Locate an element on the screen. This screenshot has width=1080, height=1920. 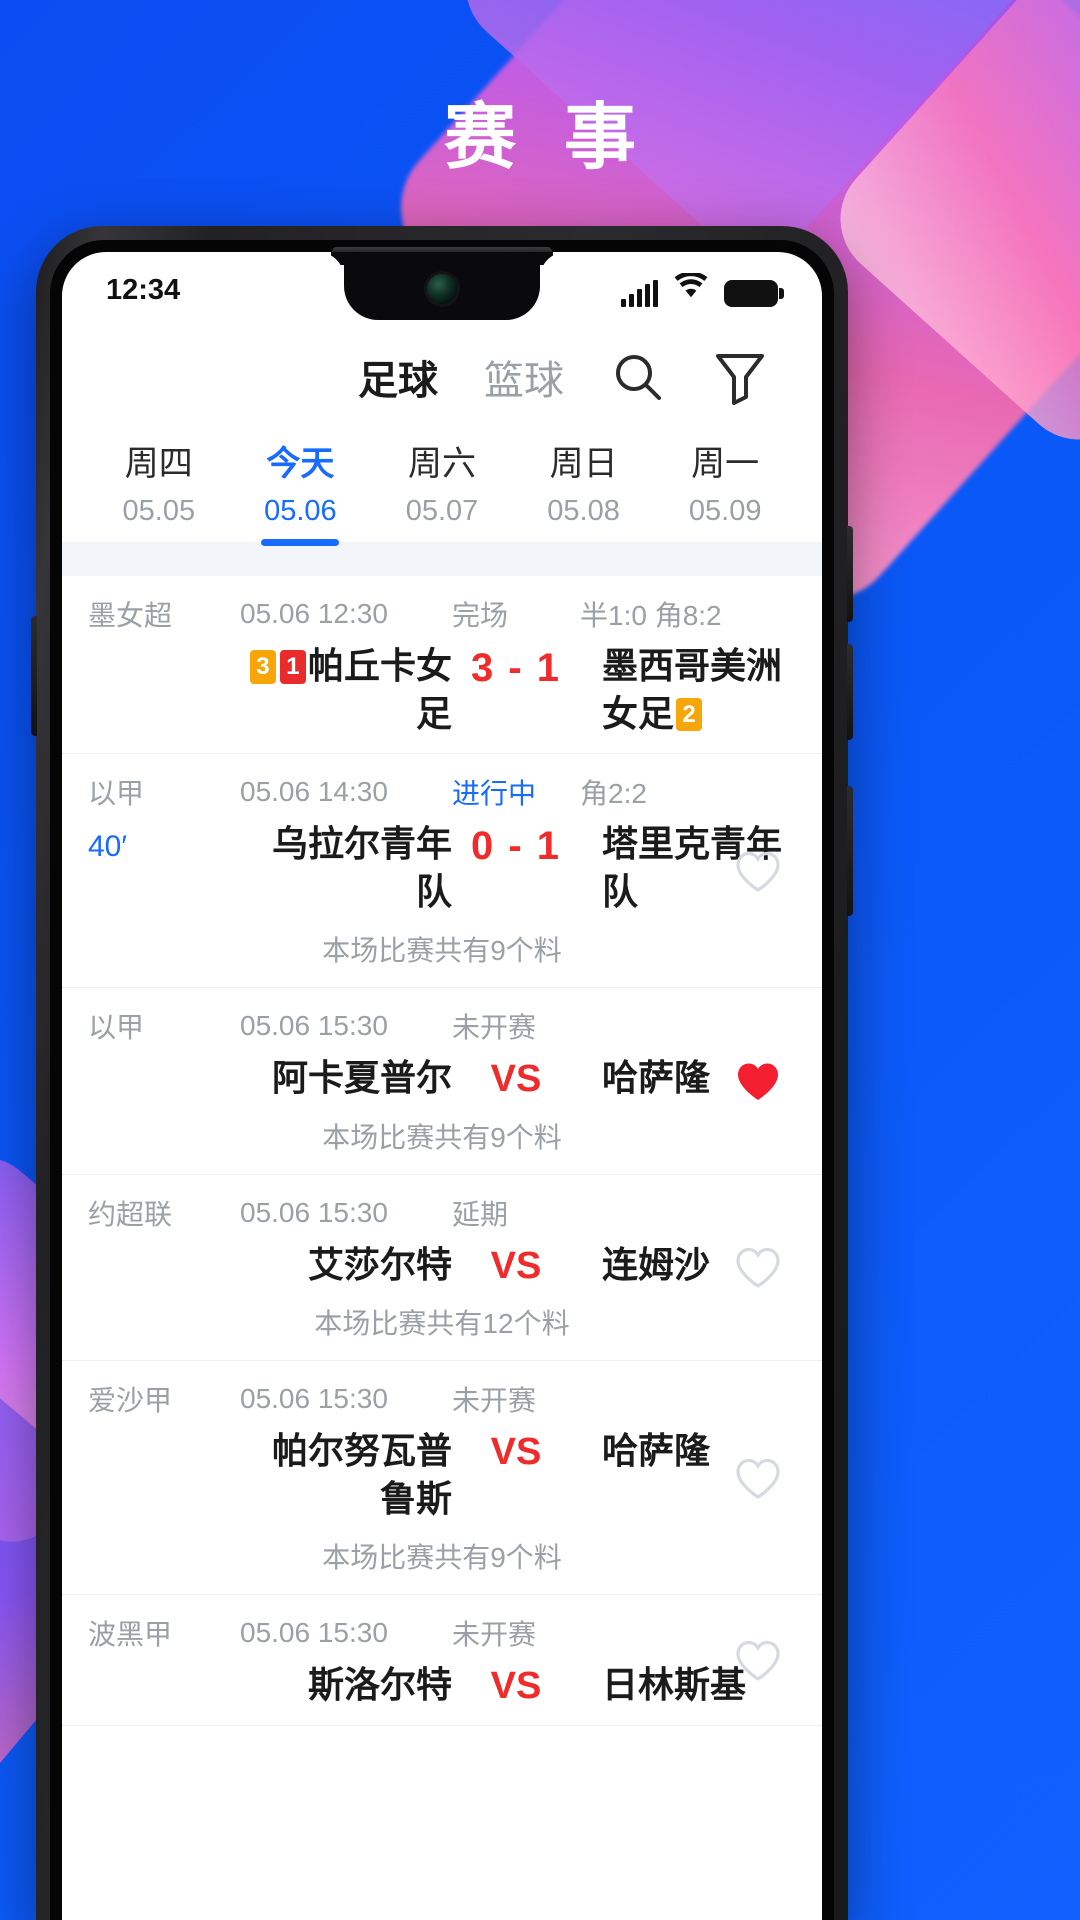
home-team: 阿卡夏普尔 is located at coordinates (361, 1078).